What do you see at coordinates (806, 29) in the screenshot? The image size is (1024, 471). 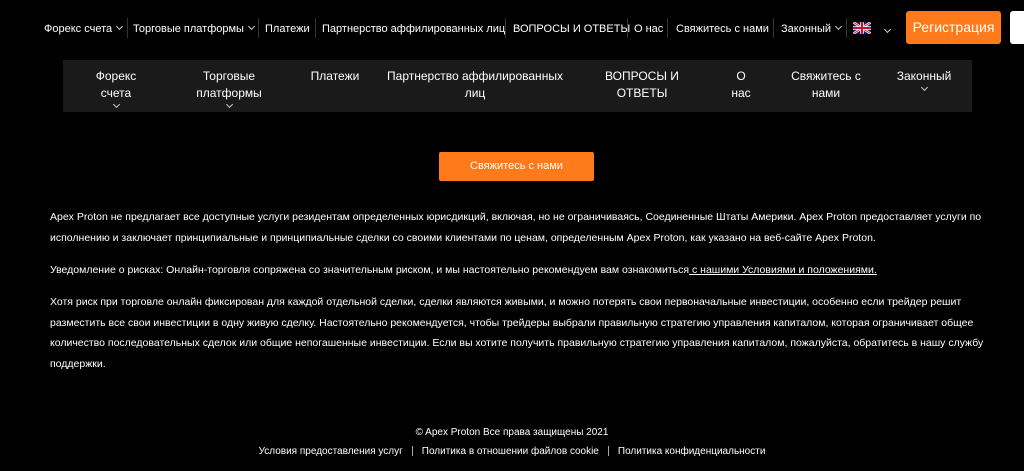 I see `nav-legal-label: Законный` at bounding box center [806, 29].